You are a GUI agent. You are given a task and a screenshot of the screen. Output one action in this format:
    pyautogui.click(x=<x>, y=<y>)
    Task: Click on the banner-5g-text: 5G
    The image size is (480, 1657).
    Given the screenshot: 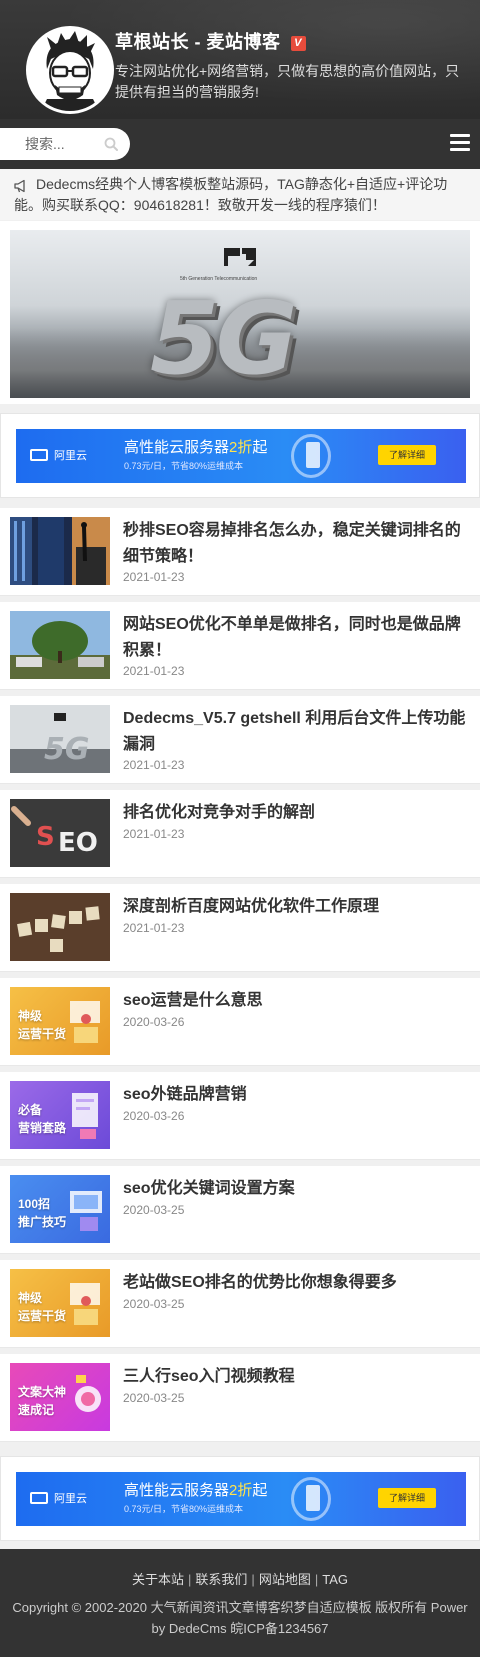 What is the action you would take?
    pyautogui.click(x=224, y=338)
    